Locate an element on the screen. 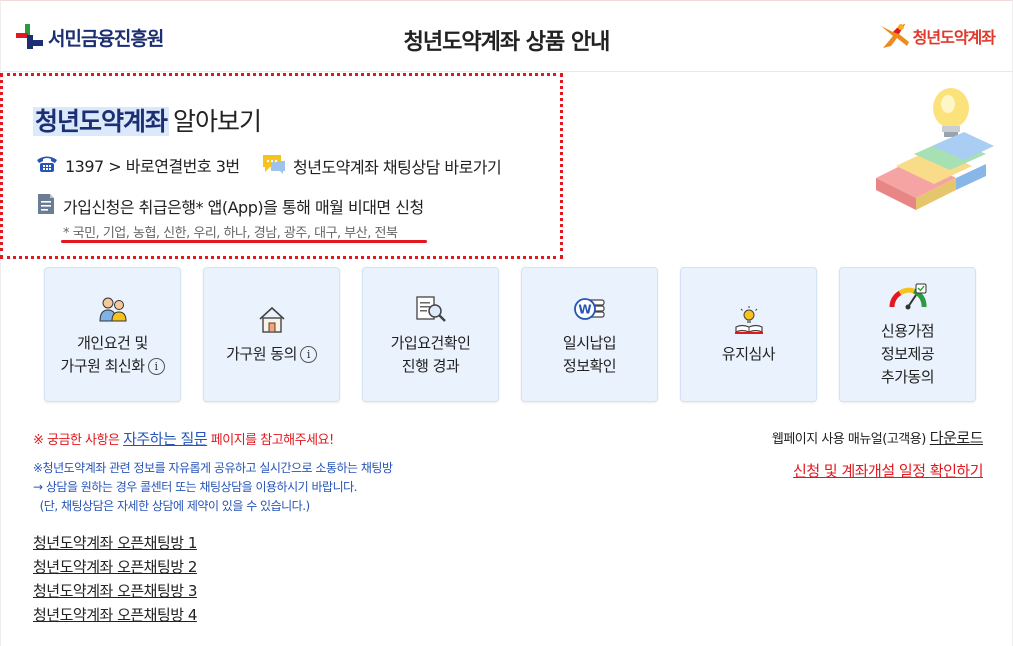 The image size is (1013, 646). intro-title-rest: 알아보기 is located at coordinates (217, 121).